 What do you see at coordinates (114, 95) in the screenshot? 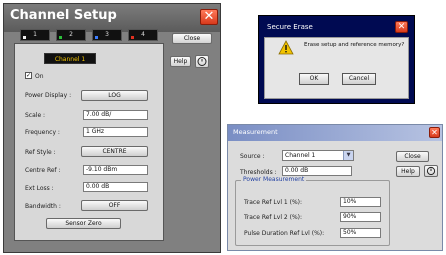
I see `power-display-button: LOG` at bounding box center [114, 95].